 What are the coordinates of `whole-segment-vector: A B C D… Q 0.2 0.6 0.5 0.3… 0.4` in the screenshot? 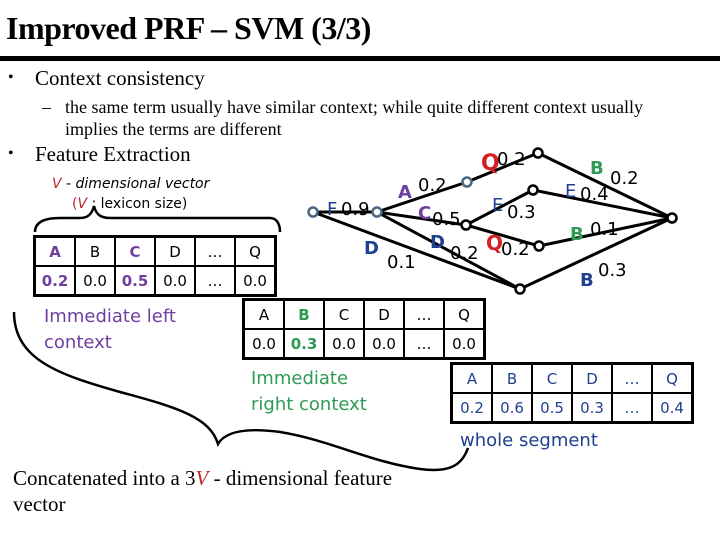 It's located at (572, 393).